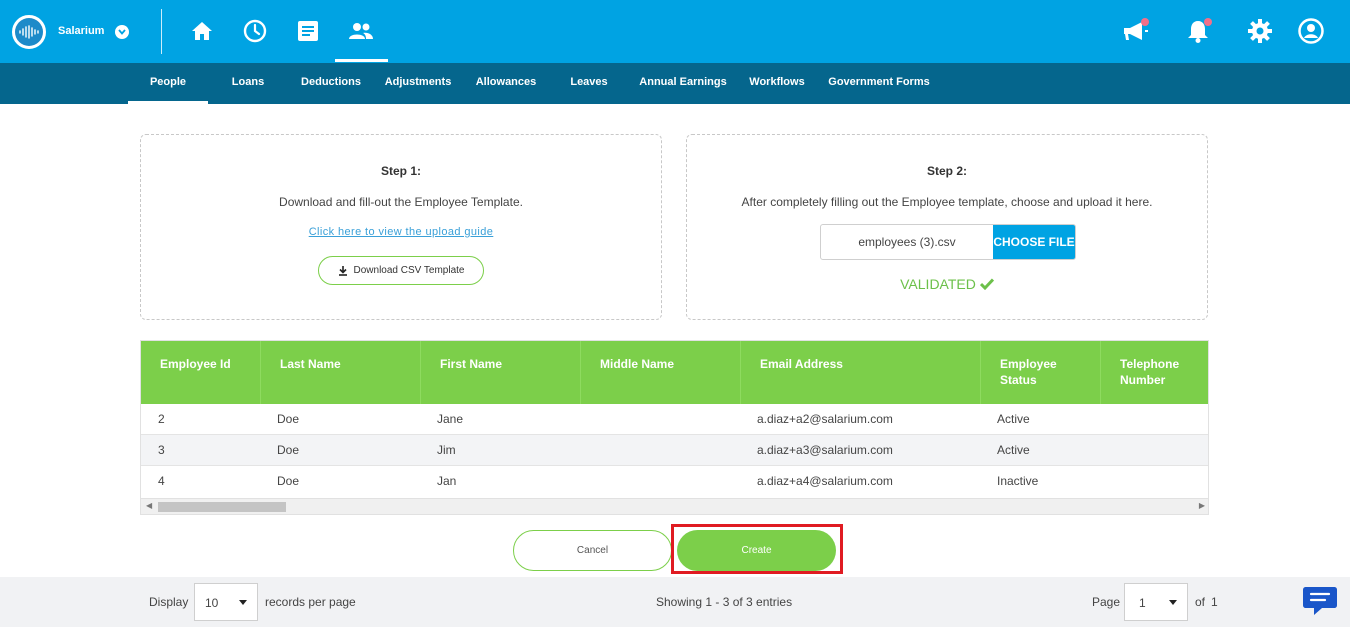  What do you see at coordinates (331, 83) in the screenshot?
I see `tab-deductions: Deductions` at bounding box center [331, 83].